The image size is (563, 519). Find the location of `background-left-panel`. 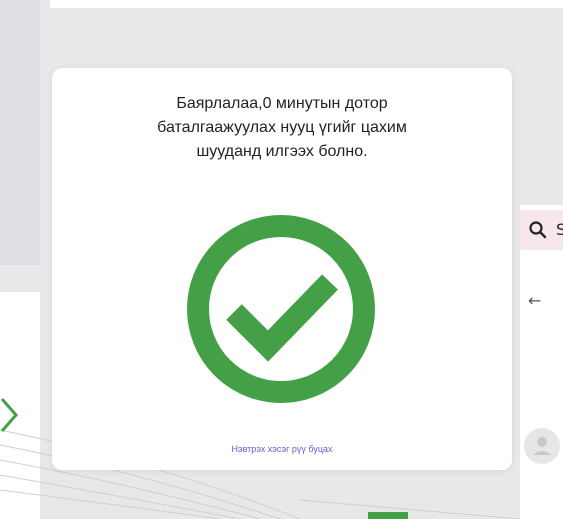

background-left-panel is located at coordinates (20, 132).